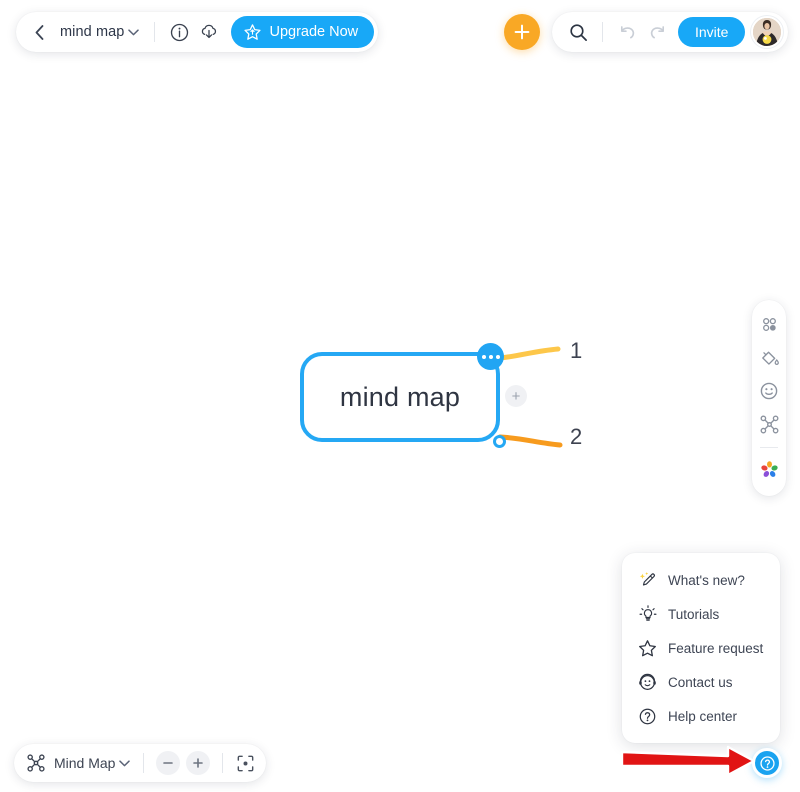 Image resolution: width=800 pixels, height=792 pixels. I want to click on redo-arrow-icon, so click(657, 31).